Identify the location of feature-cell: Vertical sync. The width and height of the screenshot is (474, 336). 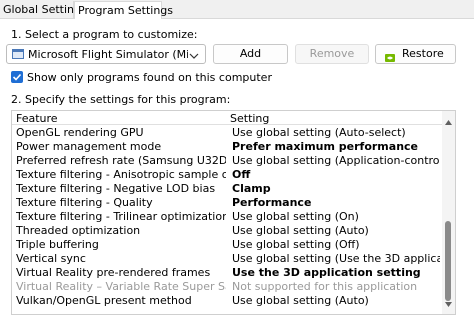
(51, 258).